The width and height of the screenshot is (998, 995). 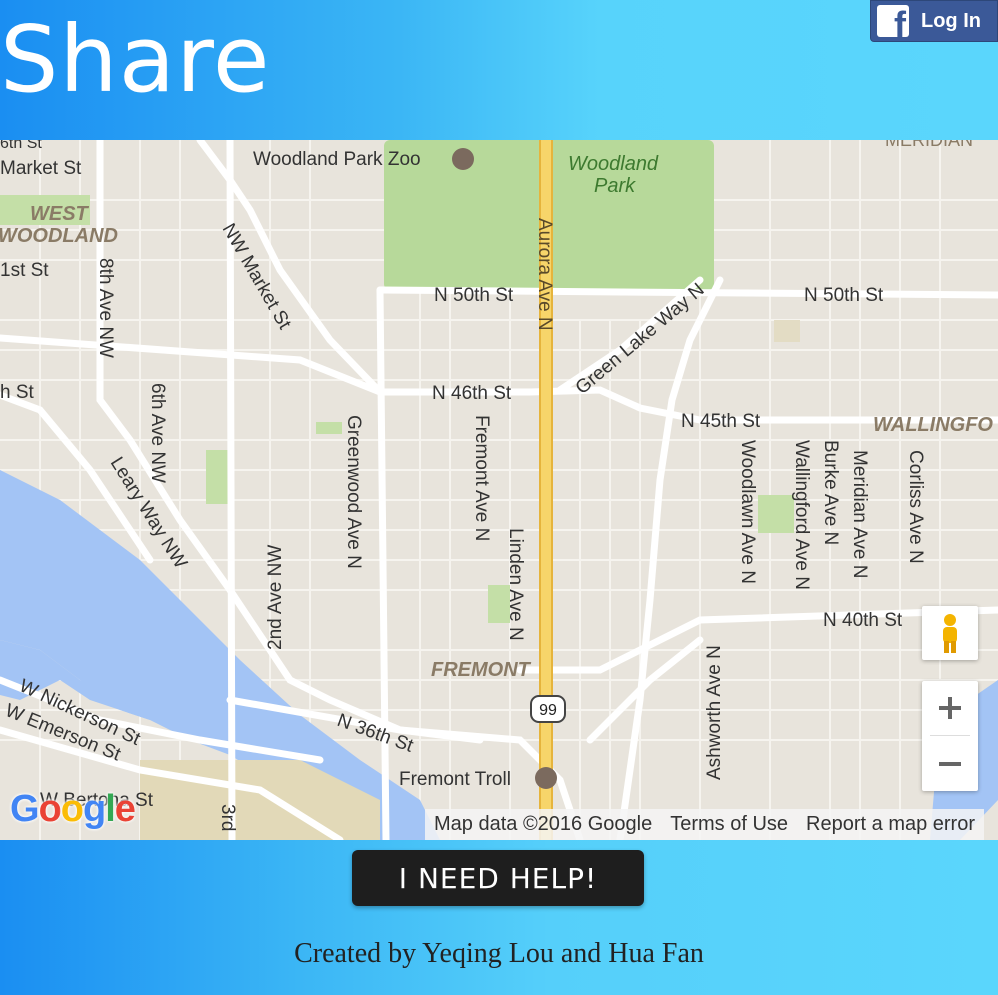 I want to click on plus-icon, so click(x=950, y=708).